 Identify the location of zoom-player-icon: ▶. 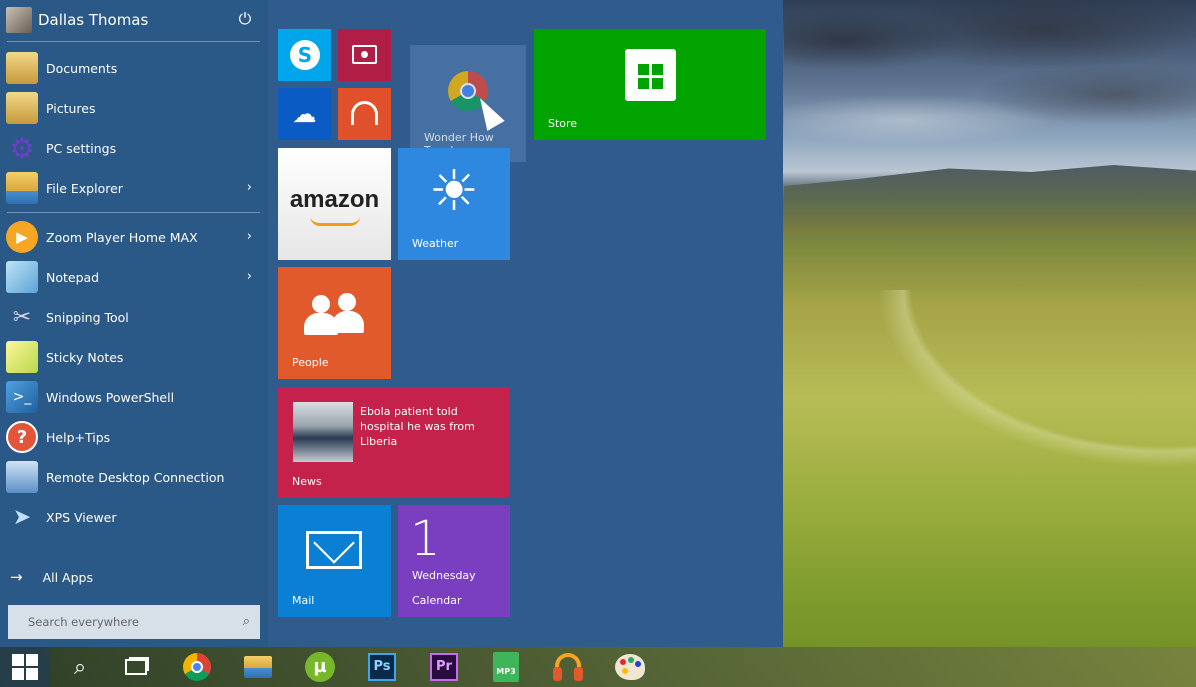
(22, 237).